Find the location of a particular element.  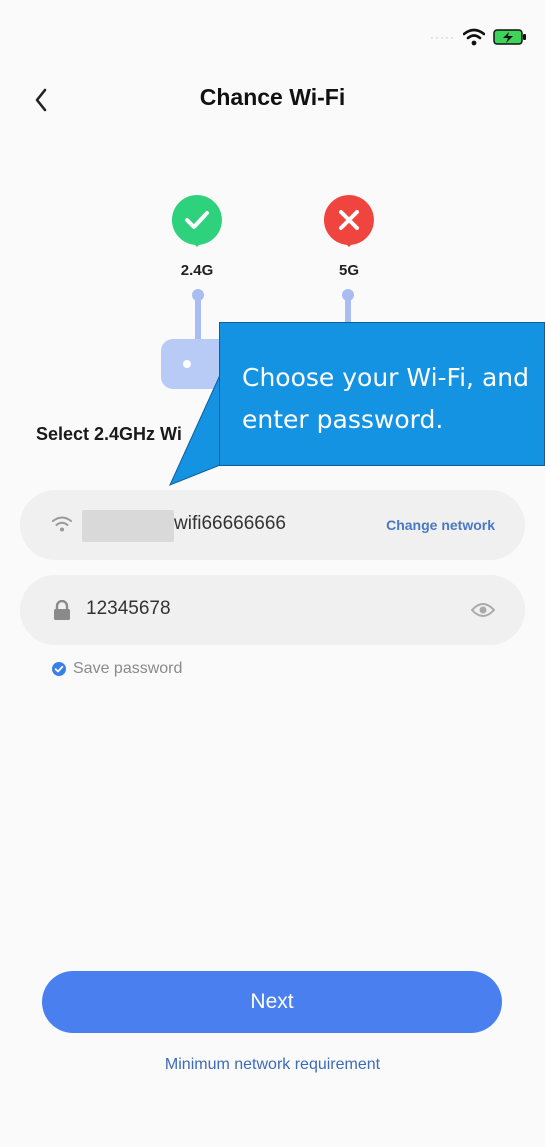

password-input: 12345678 is located at coordinates (128, 609).